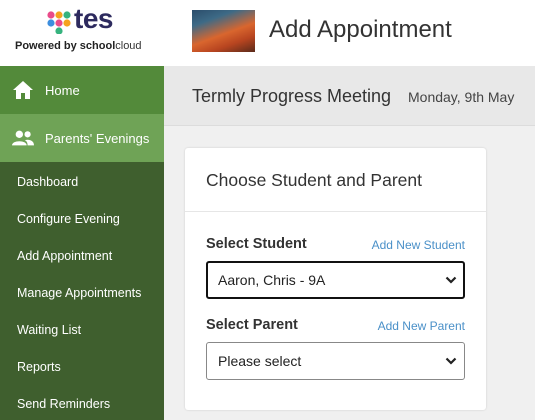 The width and height of the screenshot is (535, 420). Describe the element at coordinates (93, 18) in the screenshot. I see `logo-text: tes` at that location.